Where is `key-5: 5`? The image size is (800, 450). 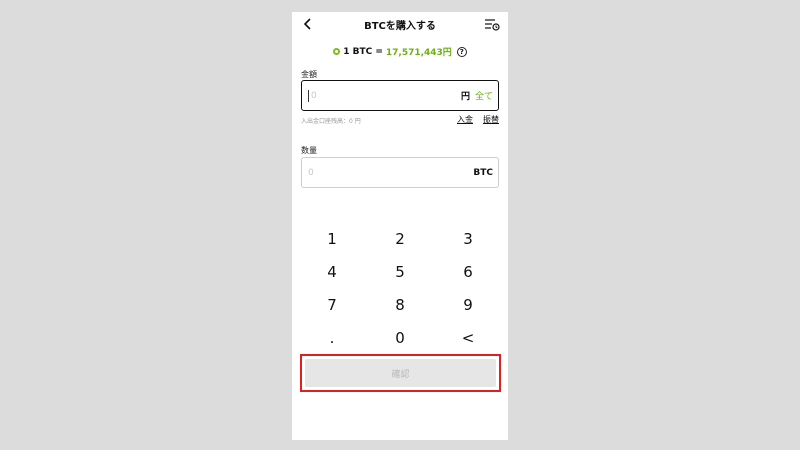 key-5: 5 is located at coordinates (400, 272).